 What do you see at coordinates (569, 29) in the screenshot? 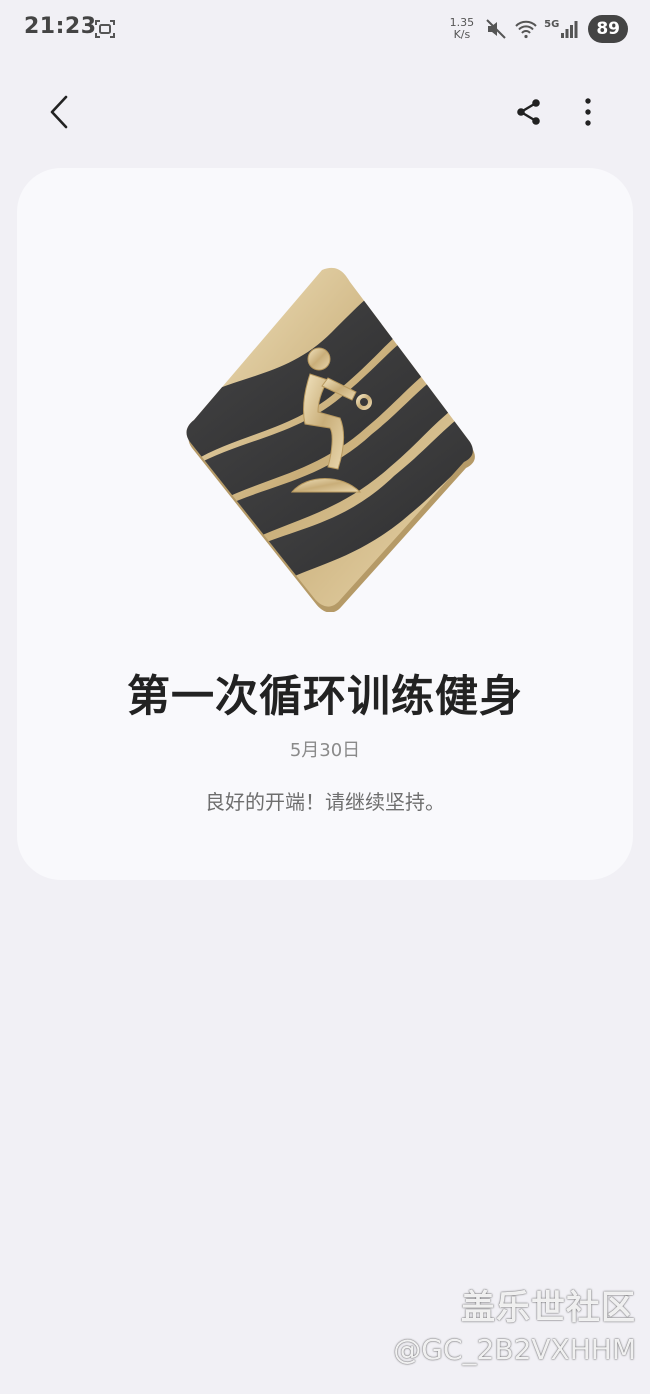
I see `signal-bars-icon` at bounding box center [569, 29].